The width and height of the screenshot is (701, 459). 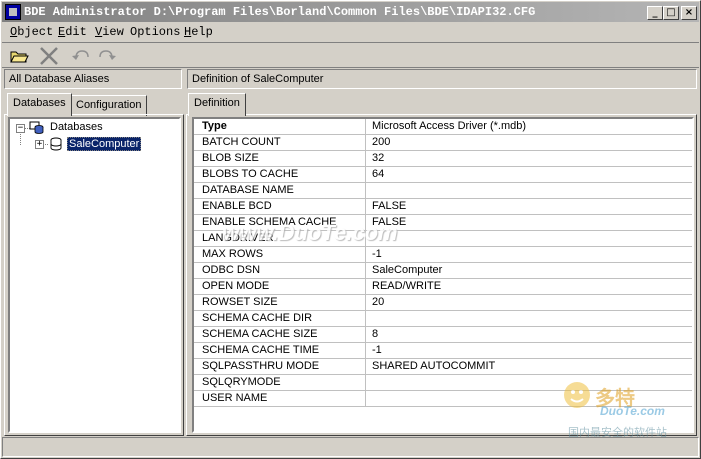 I want to click on property-name: ROWSET SIZE, so click(x=280, y=302).